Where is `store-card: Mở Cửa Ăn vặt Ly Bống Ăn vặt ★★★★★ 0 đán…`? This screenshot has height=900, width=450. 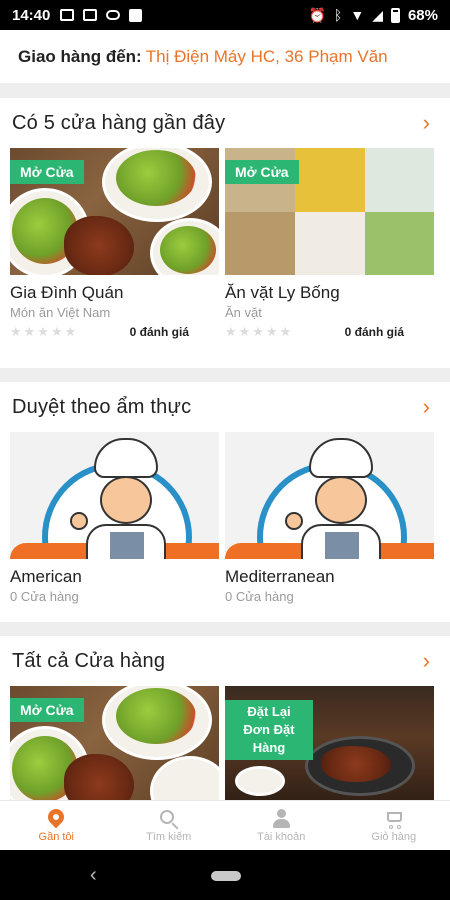
store-card: Mở Cửa Ăn vặt Ly Bống Ăn vặt ★★★★★ 0 đán… is located at coordinates (329, 244).